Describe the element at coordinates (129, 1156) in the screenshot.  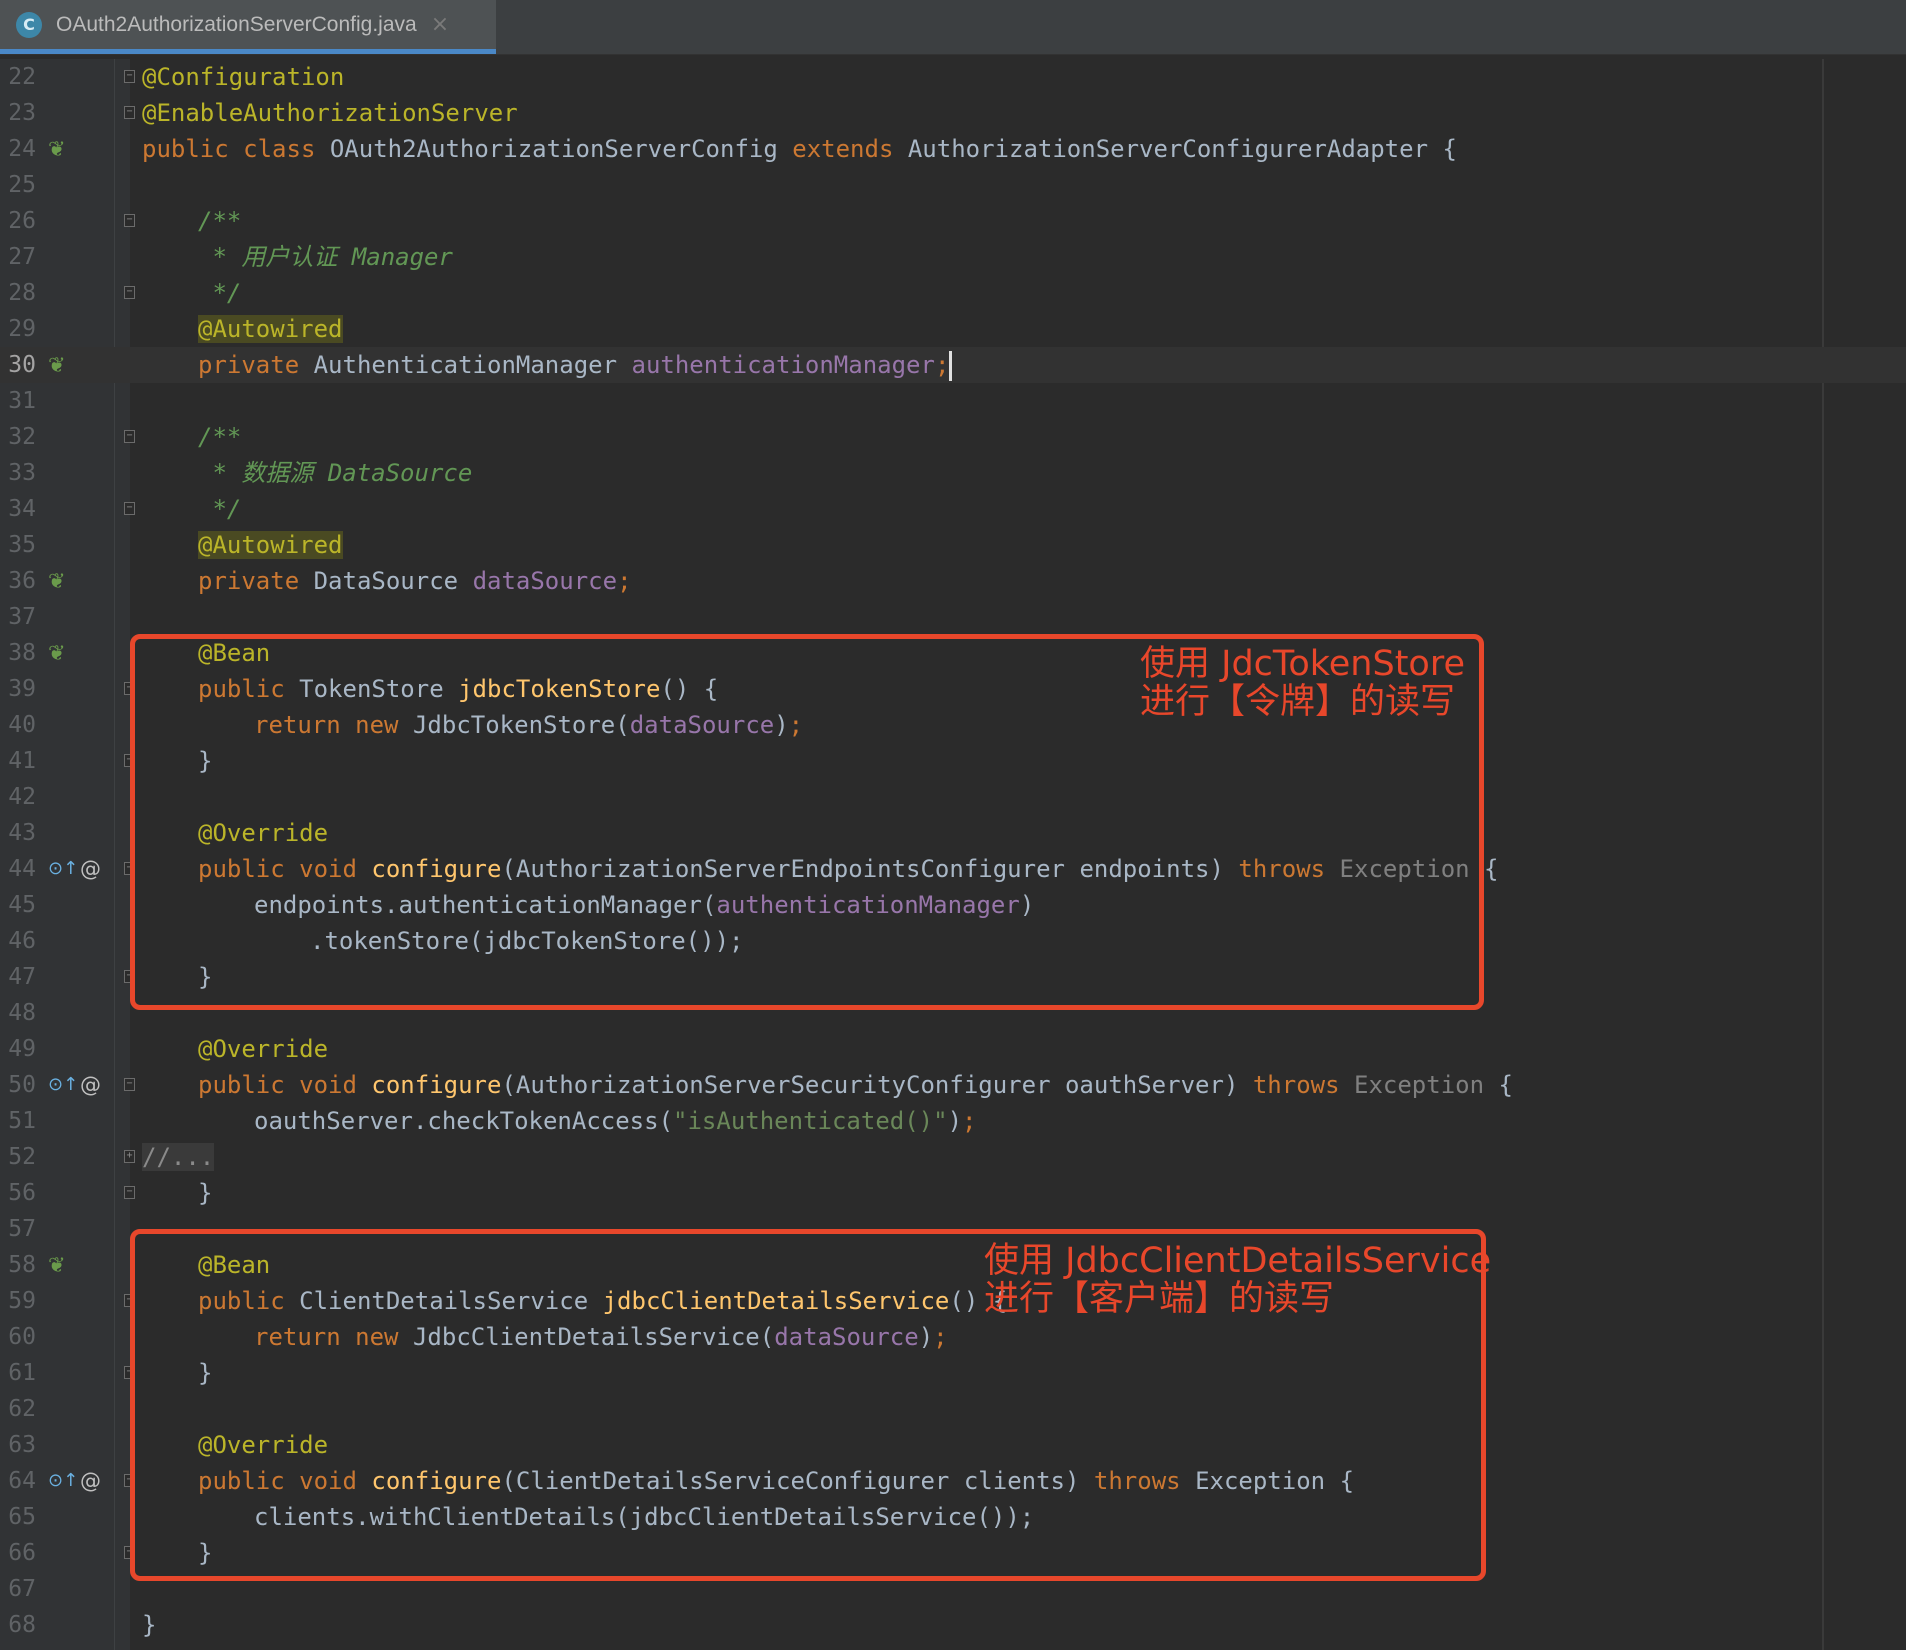
I see `fold-expand-marker: +` at that location.